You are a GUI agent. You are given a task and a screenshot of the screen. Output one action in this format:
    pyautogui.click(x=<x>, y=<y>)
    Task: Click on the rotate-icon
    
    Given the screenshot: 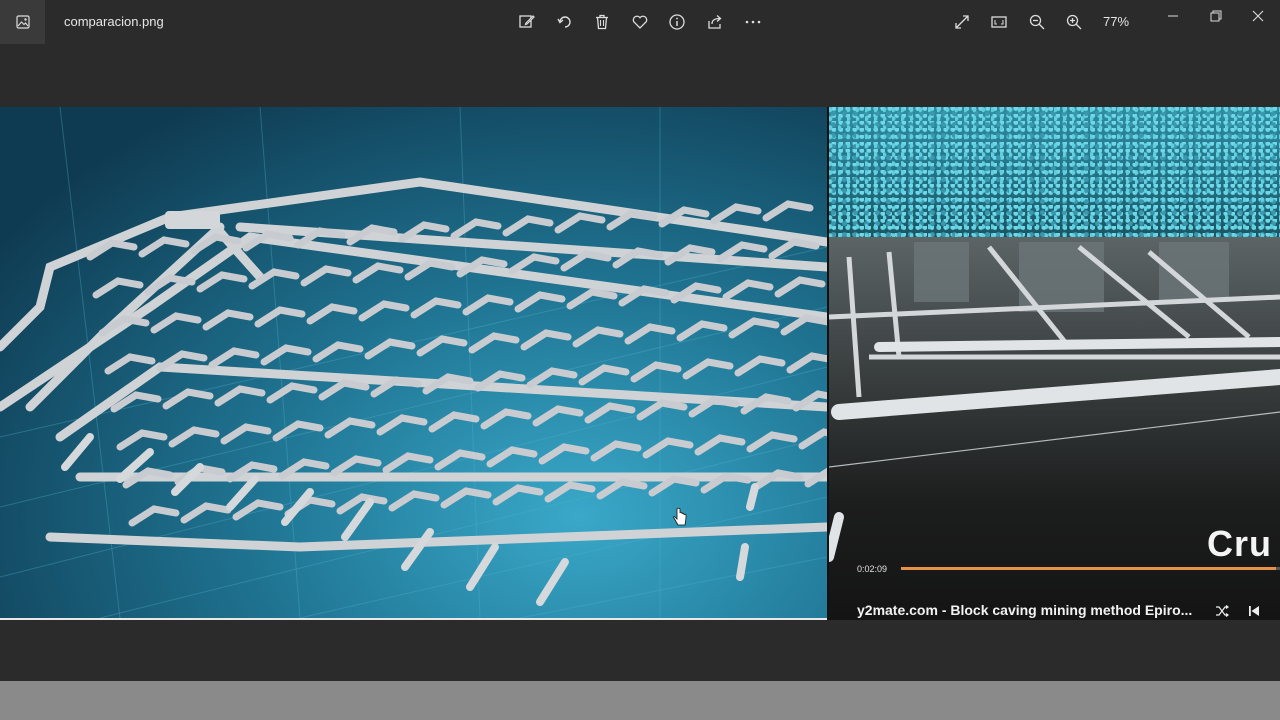 What is the action you would take?
    pyautogui.click(x=565, y=22)
    